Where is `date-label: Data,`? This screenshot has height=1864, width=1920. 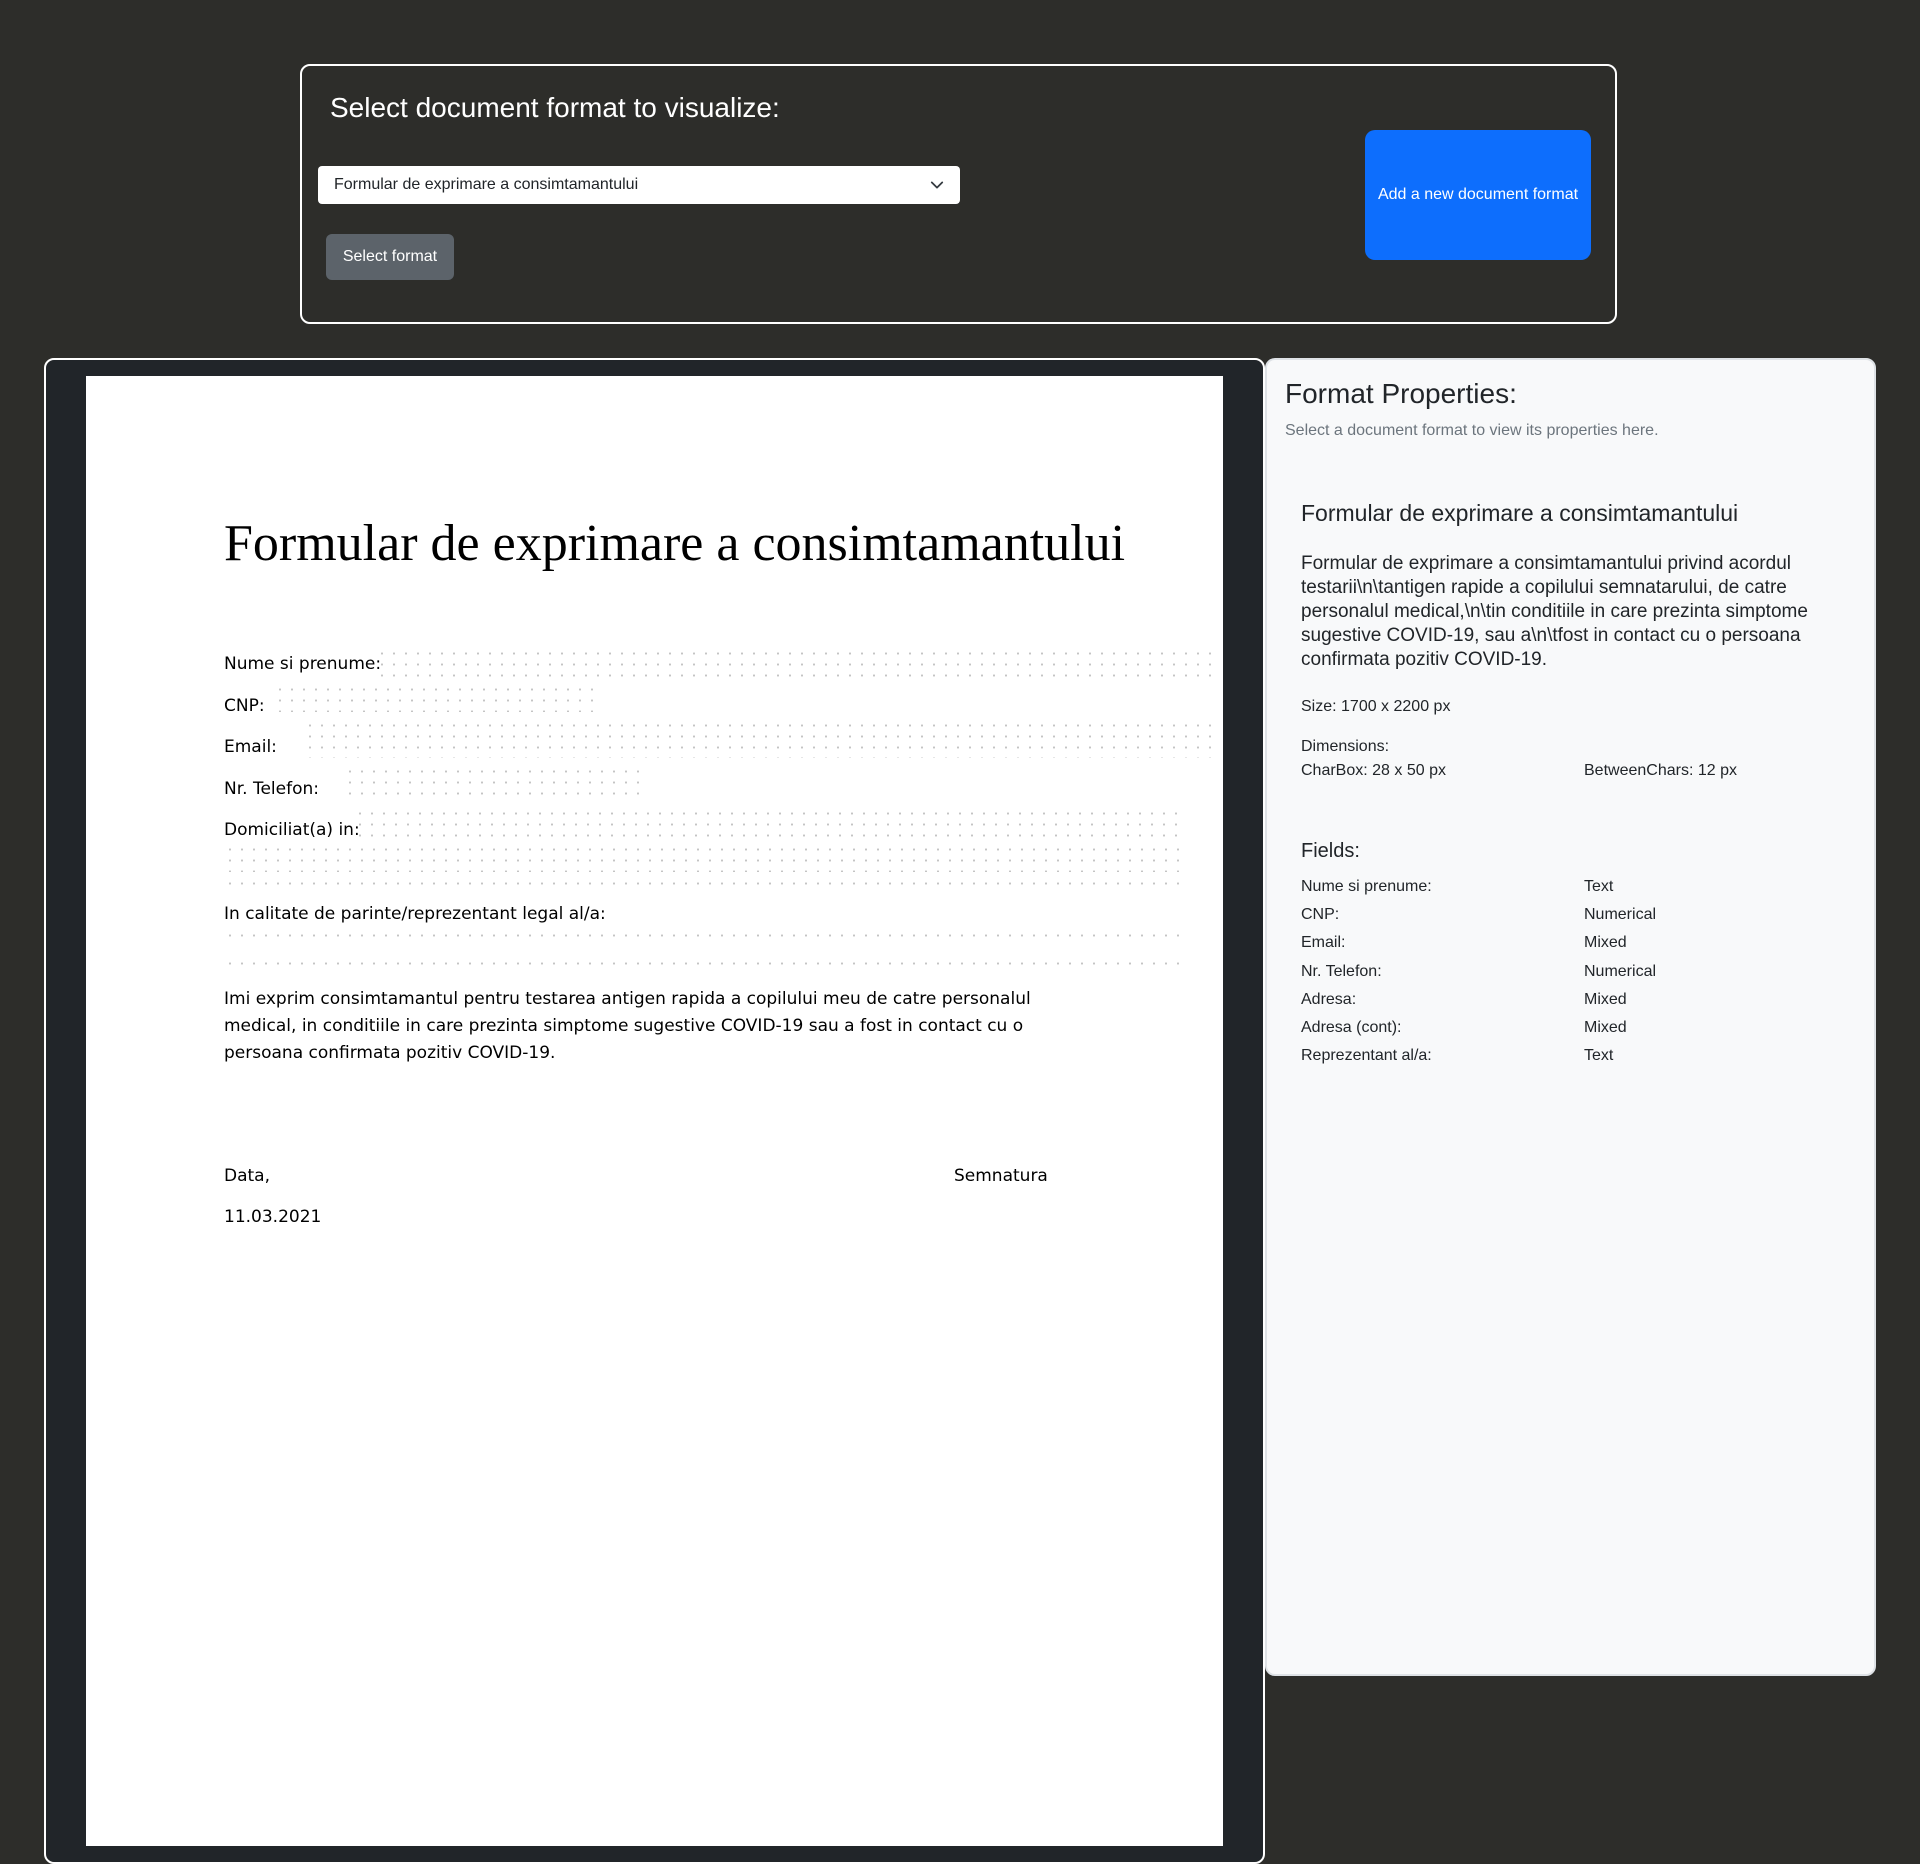
date-label: Data, is located at coordinates (247, 1176).